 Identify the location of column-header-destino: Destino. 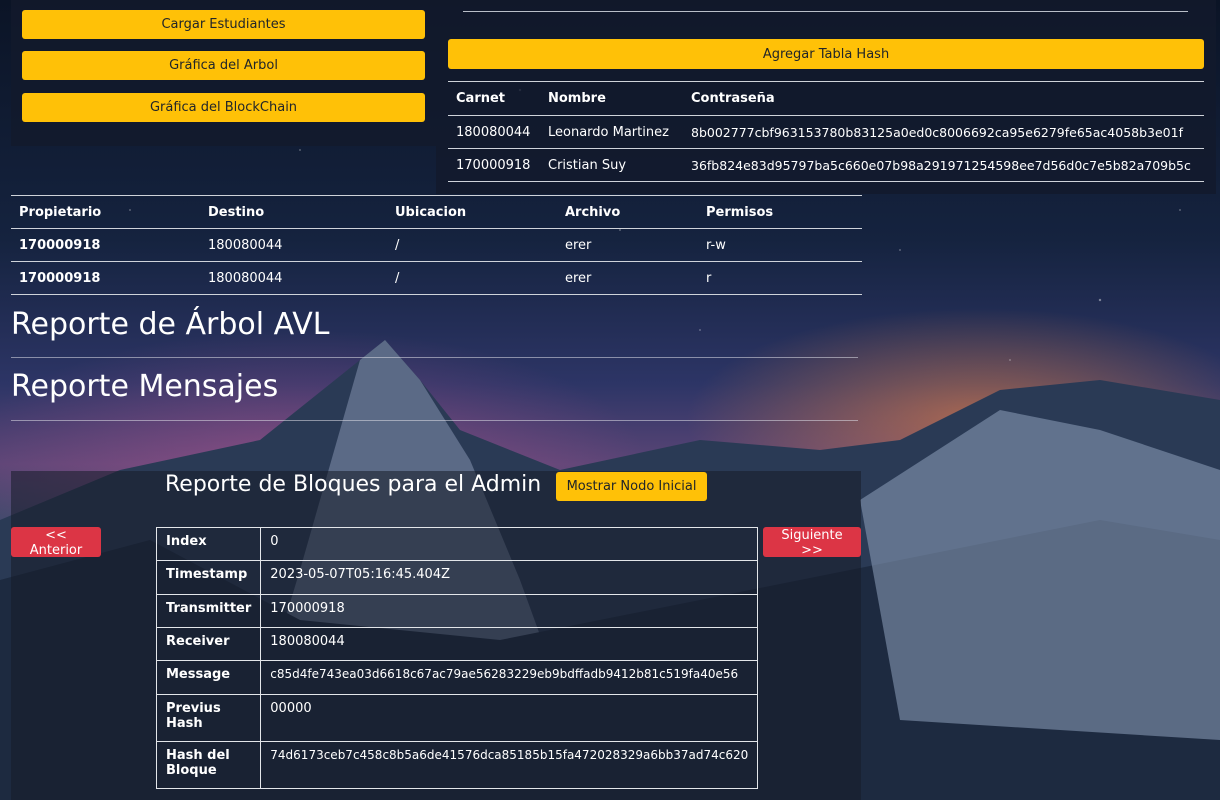
(236, 212).